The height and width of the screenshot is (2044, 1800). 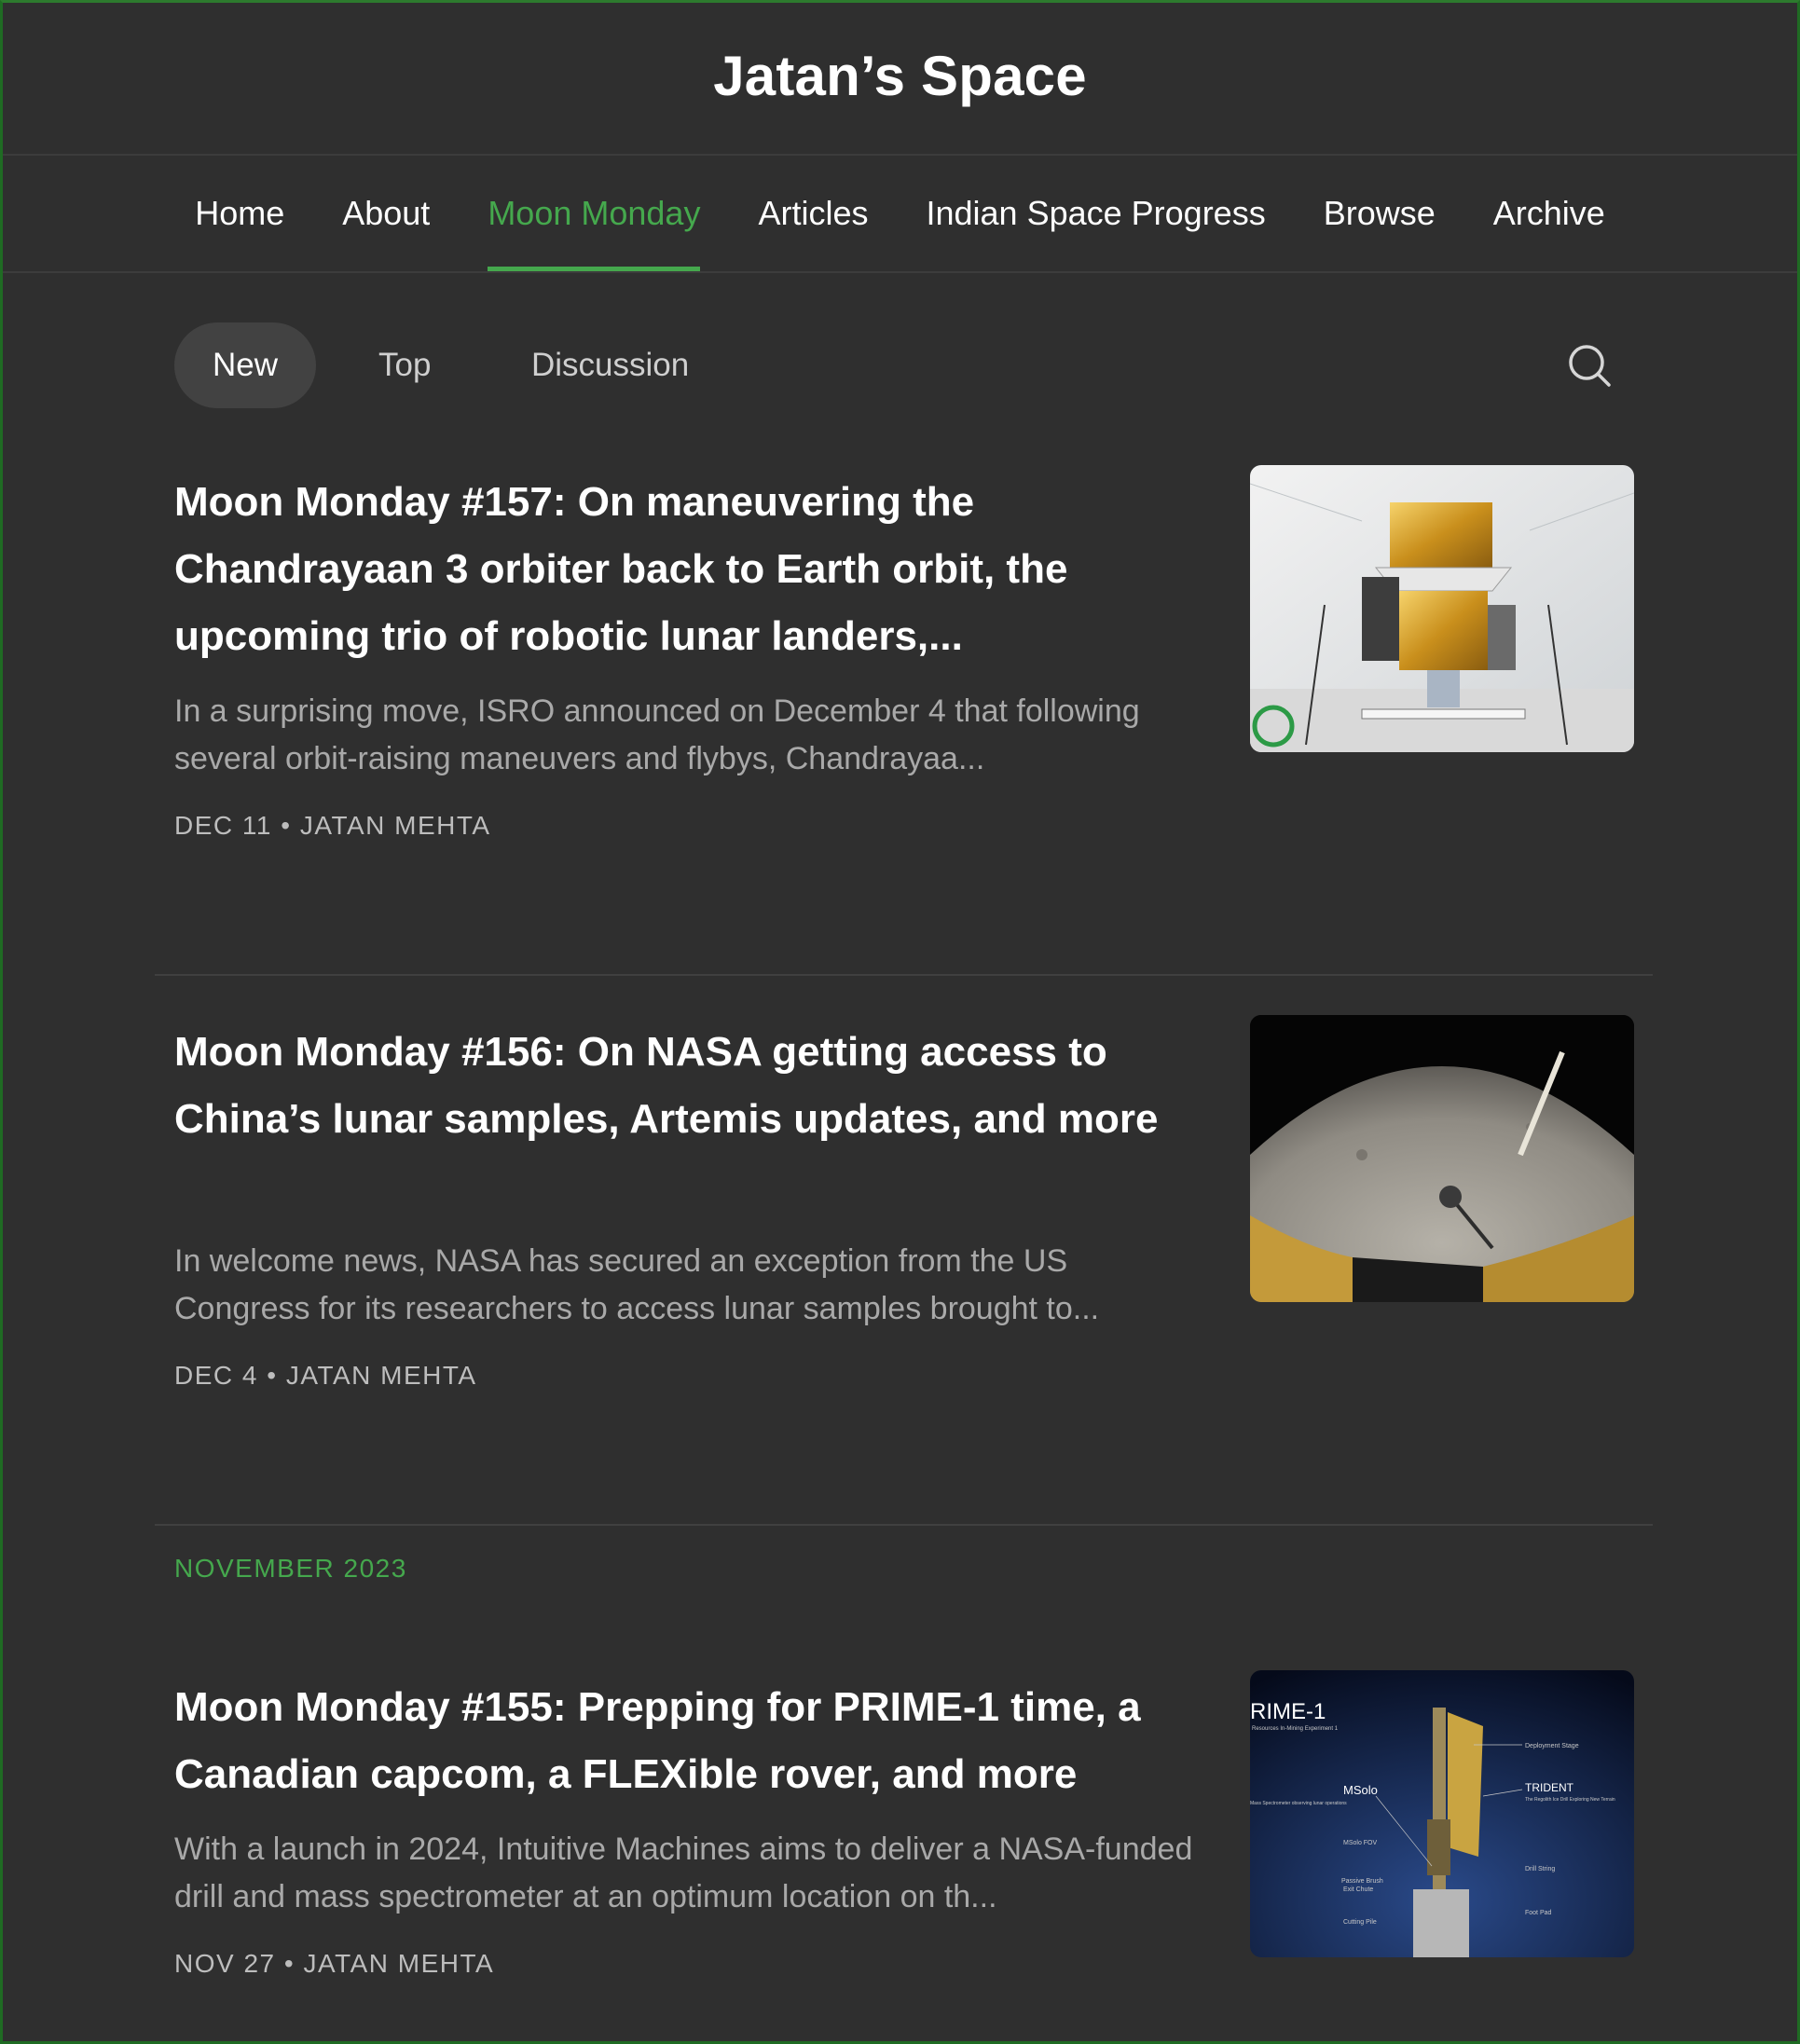 I want to click on diagram-subtitle: Resources In-Mining Experiment 1, so click(x=1295, y=1729).